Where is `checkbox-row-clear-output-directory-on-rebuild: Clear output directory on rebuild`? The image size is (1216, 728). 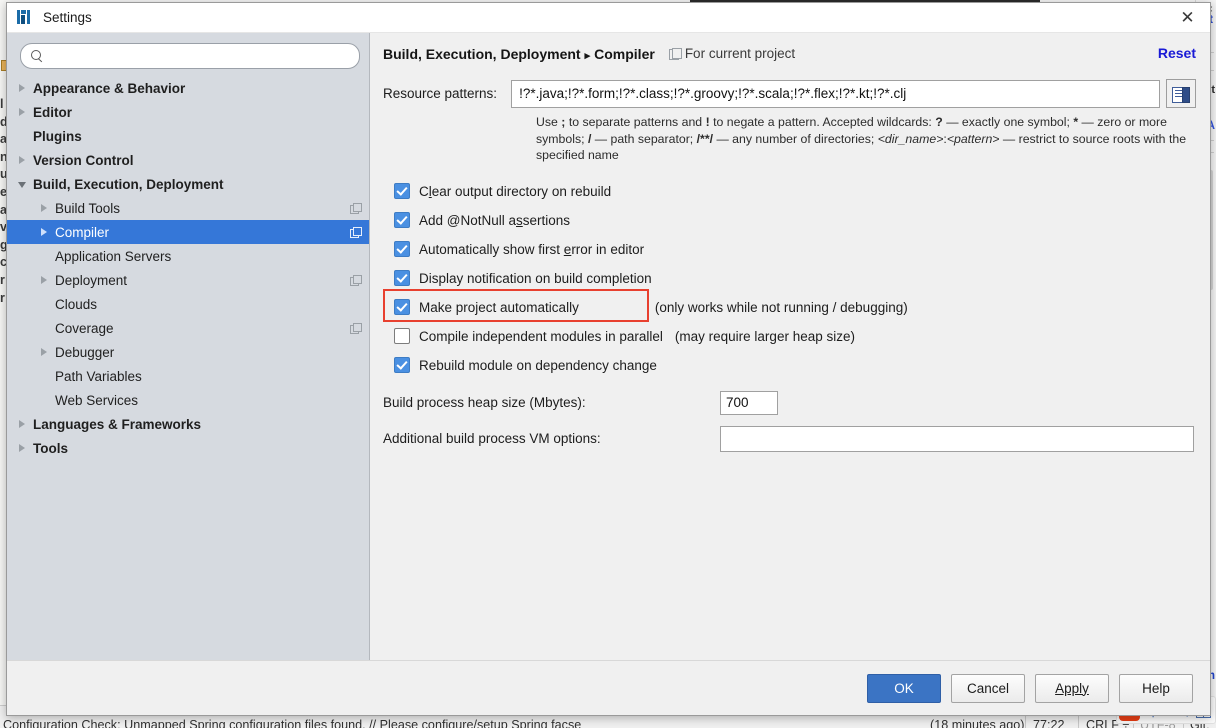 checkbox-row-clear-output-directory-on-rebuild: Clear output directory on rebuild is located at coordinates (789, 191).